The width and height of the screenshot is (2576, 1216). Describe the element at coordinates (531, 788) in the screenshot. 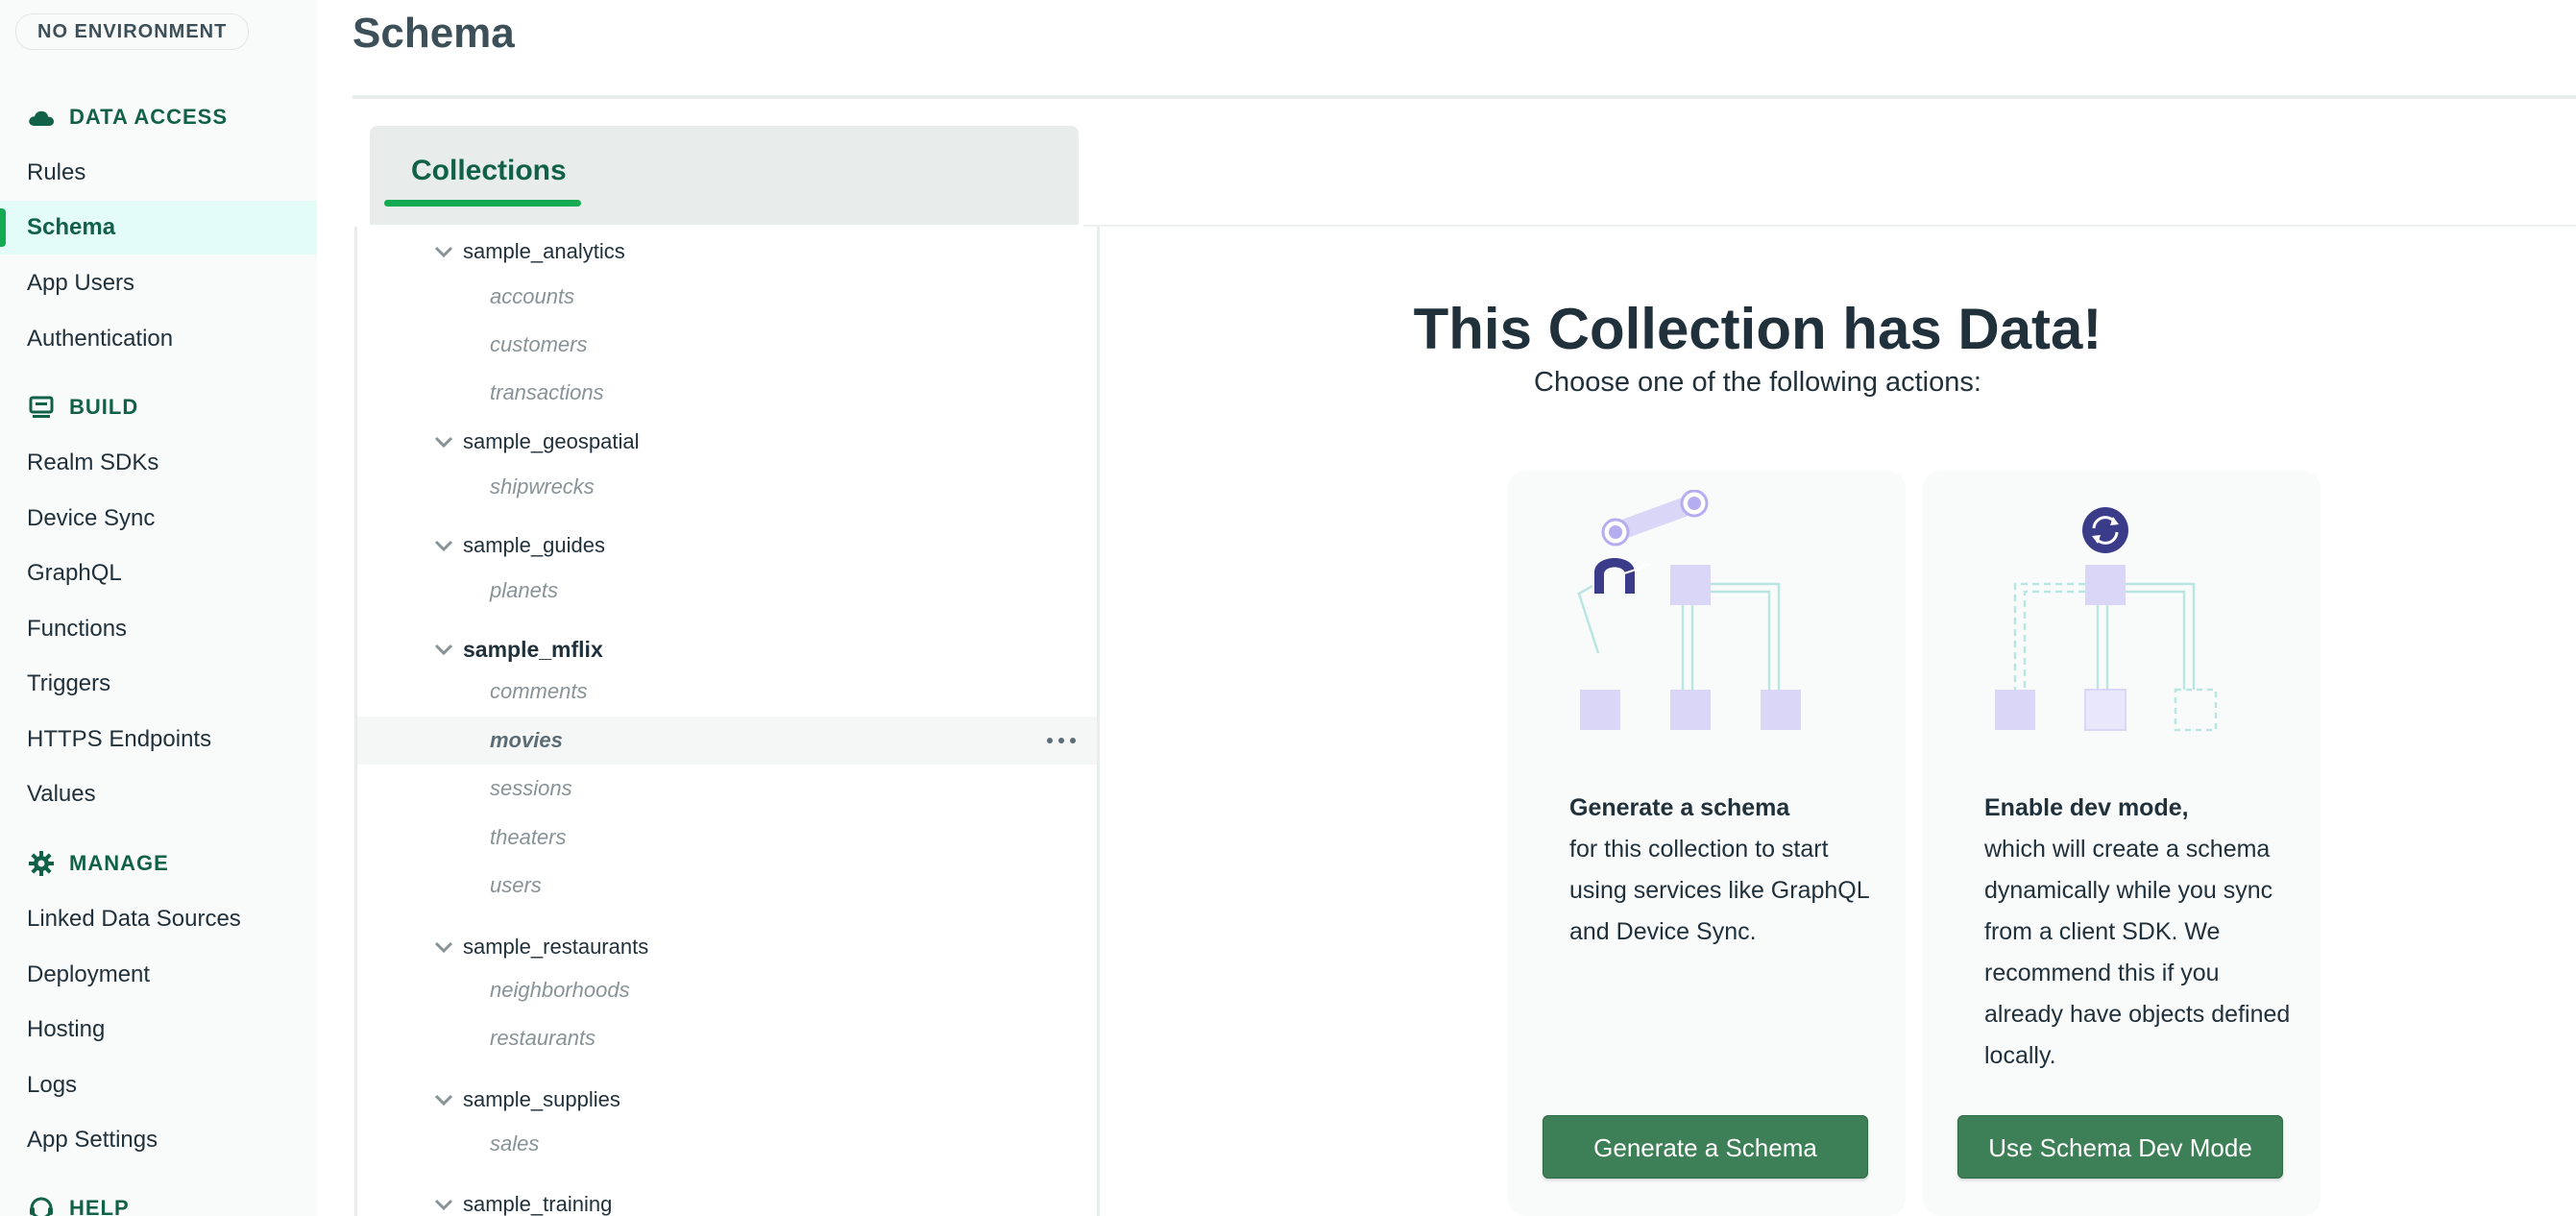

I see `collection-name: sessions` at that location.